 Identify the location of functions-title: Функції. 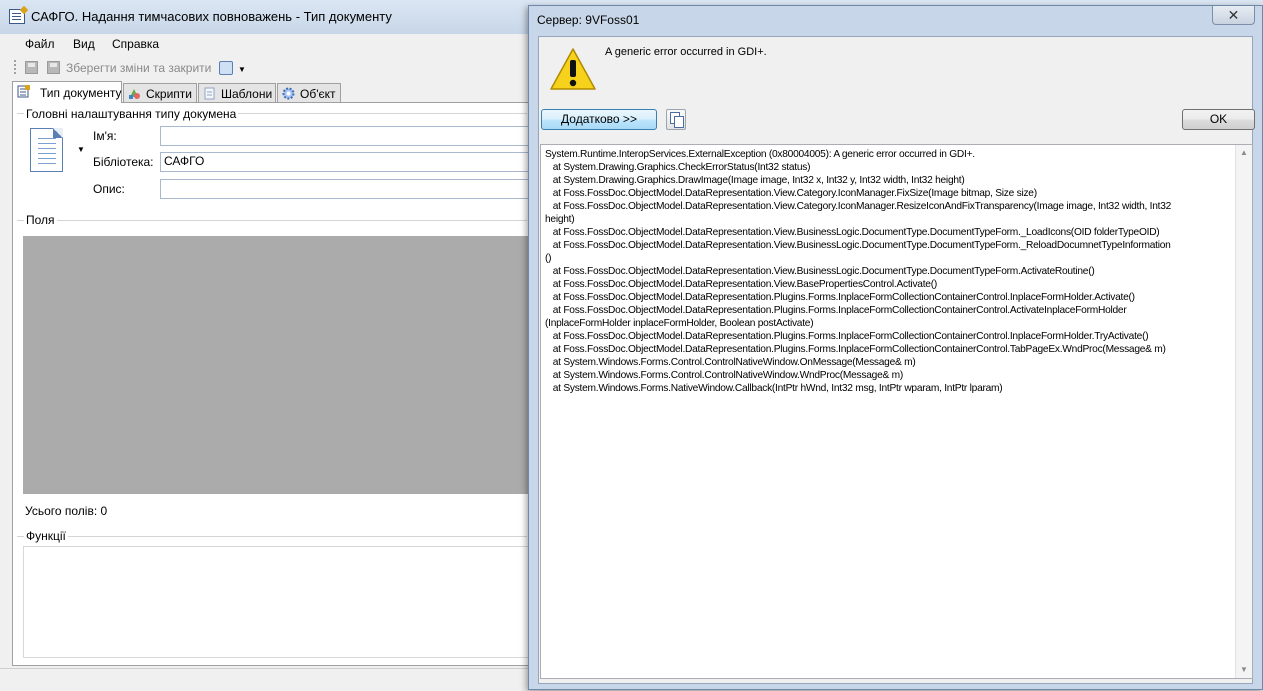
(46, 536).